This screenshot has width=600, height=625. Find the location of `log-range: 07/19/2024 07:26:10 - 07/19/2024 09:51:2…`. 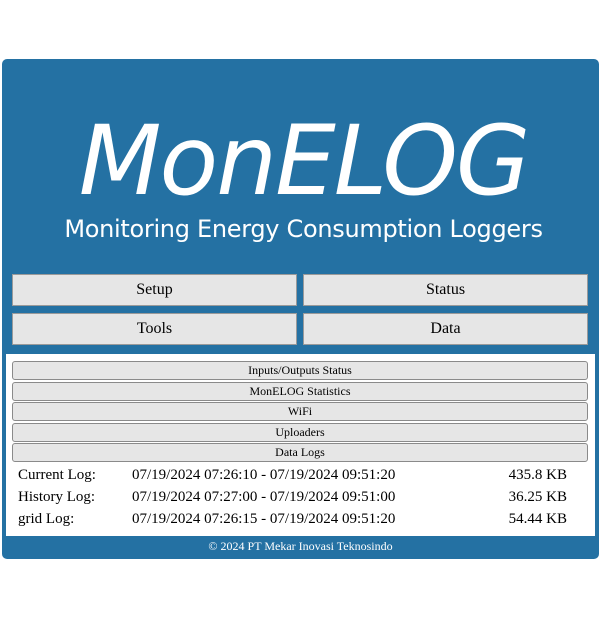

log-range: 07/19/2024 07:26:10 - 07/19/2024 09:51:2… is located at coordinates (264, 475).